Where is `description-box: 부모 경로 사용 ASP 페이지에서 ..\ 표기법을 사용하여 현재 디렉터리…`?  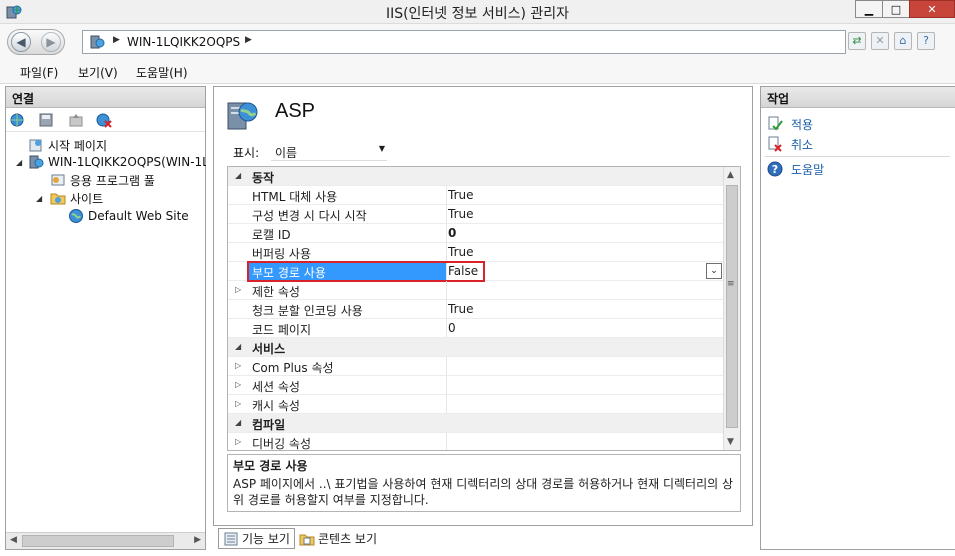 description-box: 부모 경로 사용 ASP 페이지에서 ..\ 표기법을 사용하여 현재 디렉터리… is located at coordinates (484, 483).